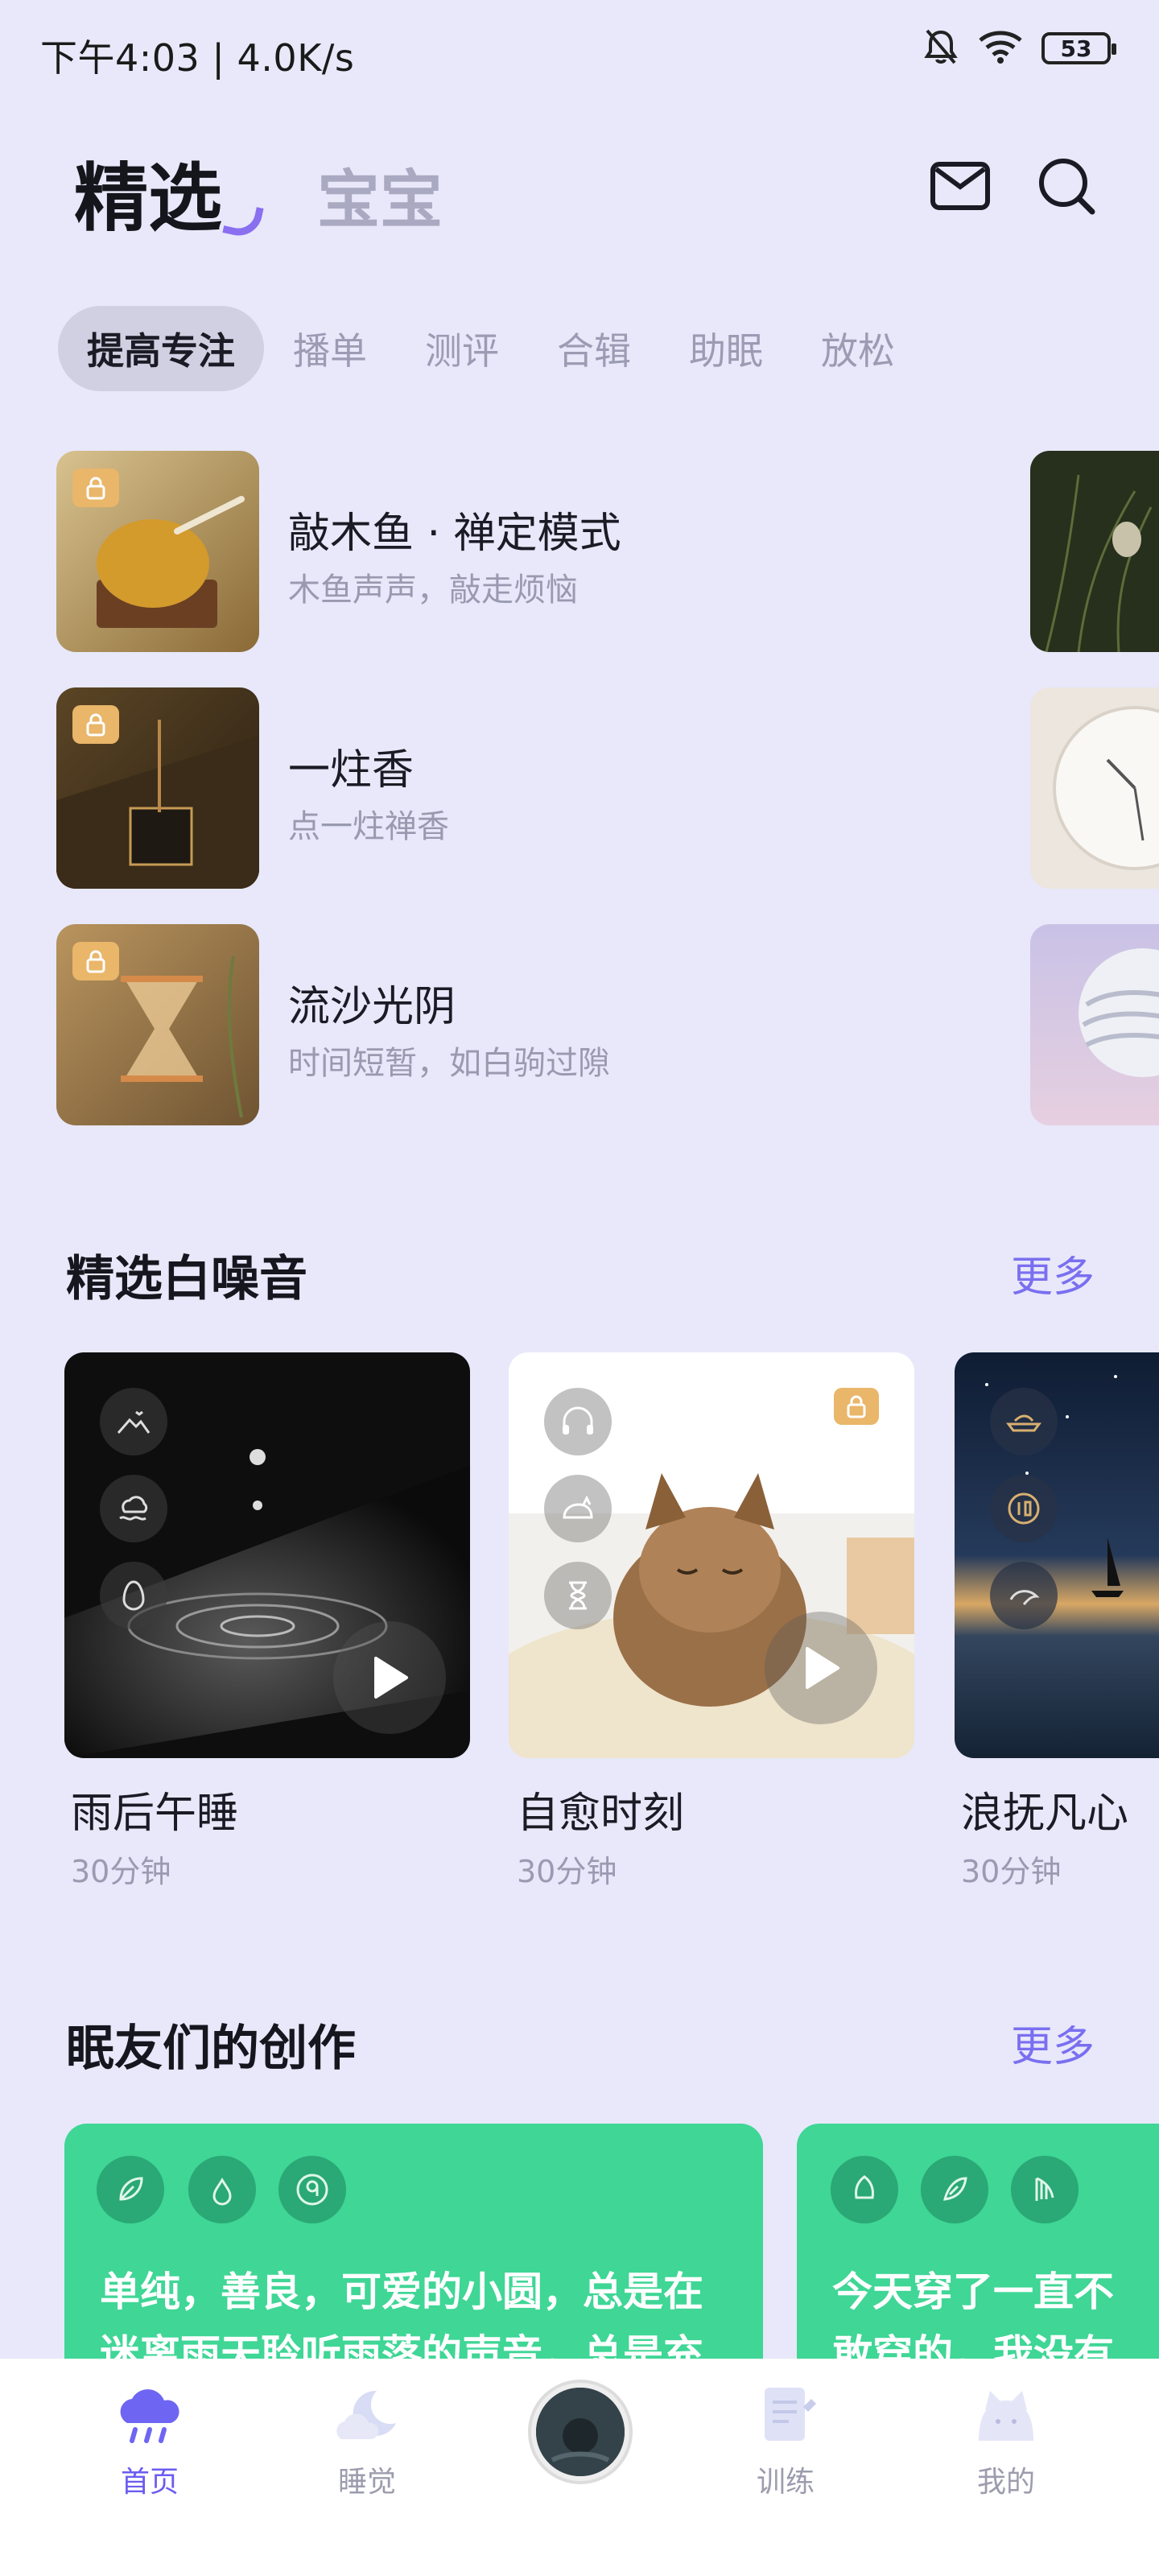  Describe the element at coordinates (1045, 1814) in the screenshot. I see `white-noise-title: 浪抚凡心` at that location.